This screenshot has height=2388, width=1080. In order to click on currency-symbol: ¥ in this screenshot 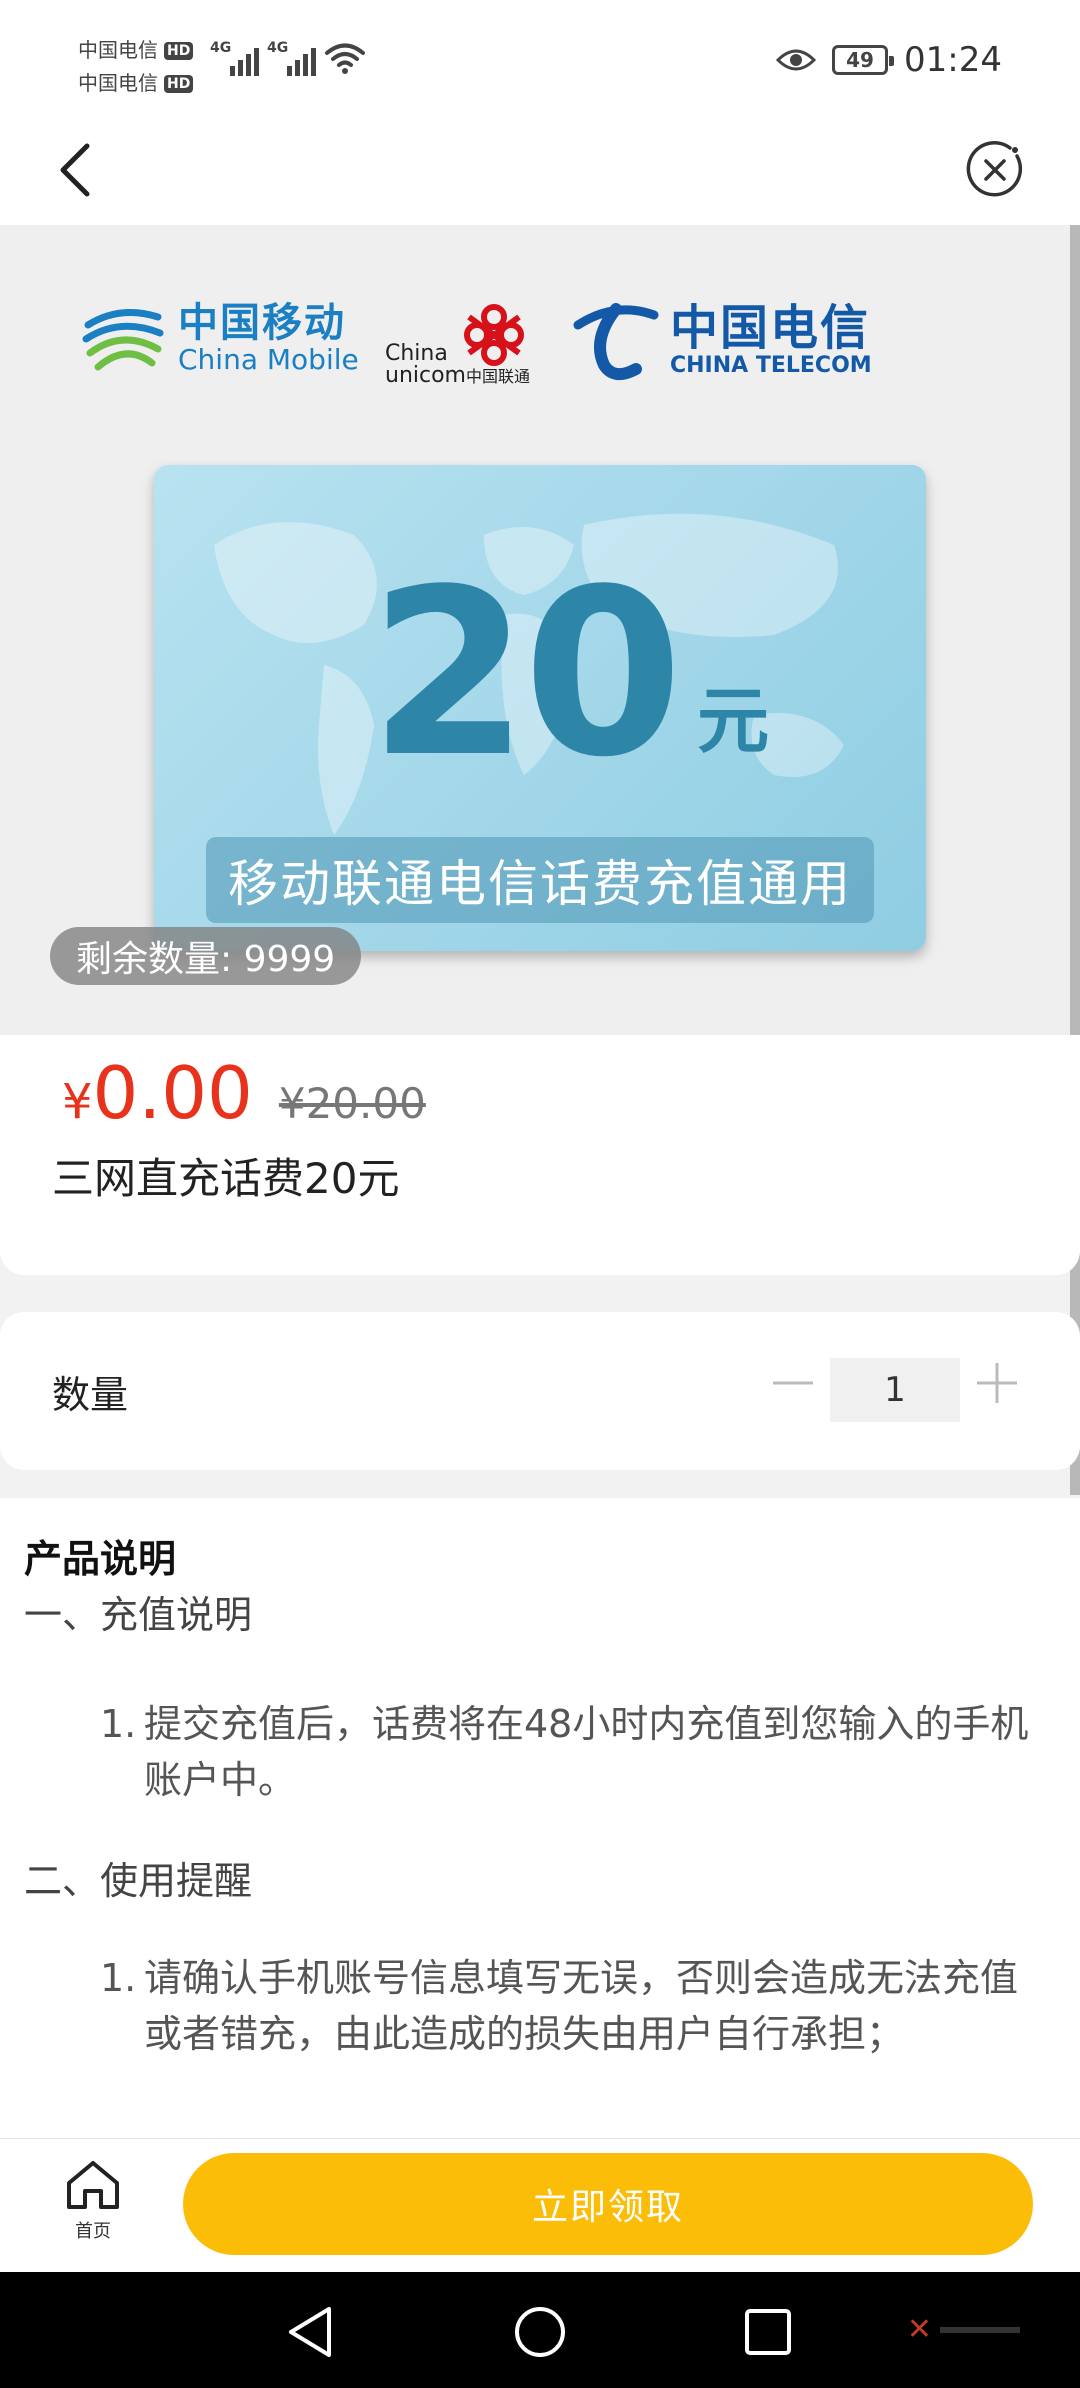, I will do `click(77, 1102)`.